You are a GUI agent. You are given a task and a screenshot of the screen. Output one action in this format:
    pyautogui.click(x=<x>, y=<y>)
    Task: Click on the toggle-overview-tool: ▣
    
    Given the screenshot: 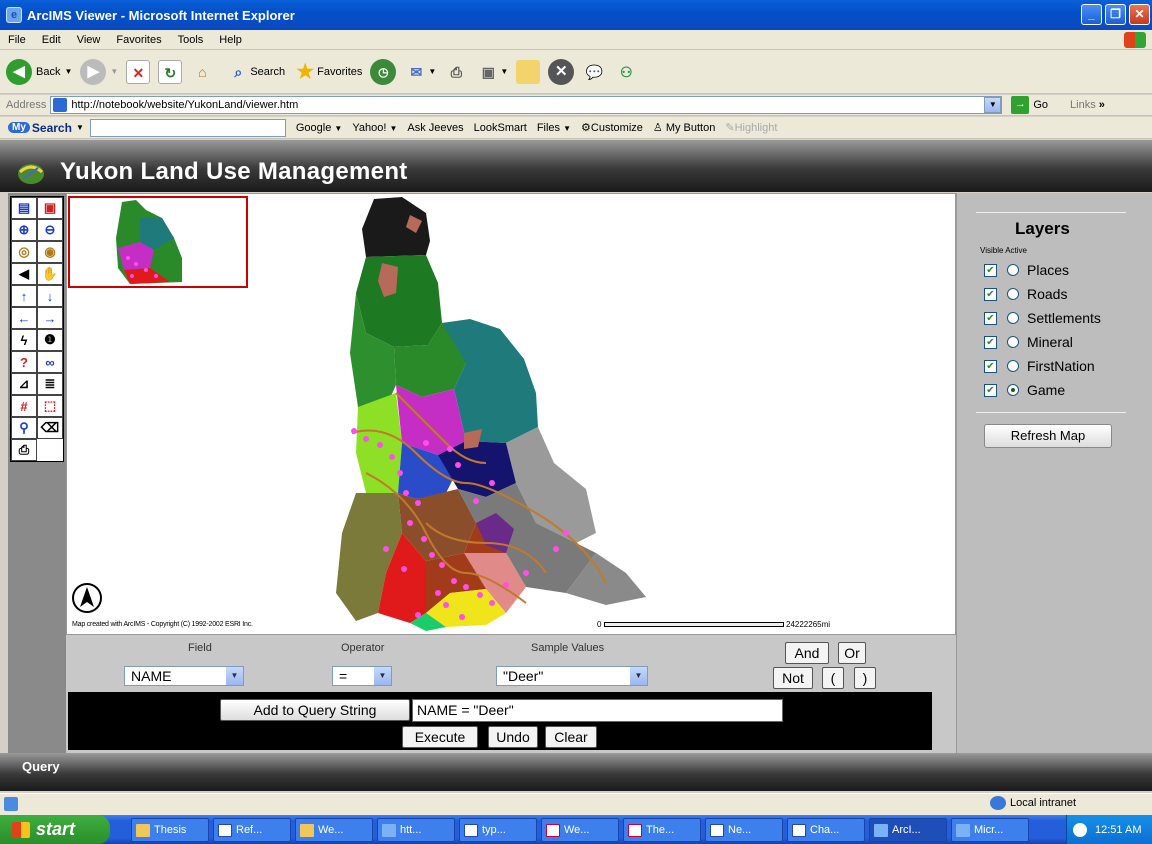 What is the action you would take?
    pyautogui.click(x=50, y=208)
    